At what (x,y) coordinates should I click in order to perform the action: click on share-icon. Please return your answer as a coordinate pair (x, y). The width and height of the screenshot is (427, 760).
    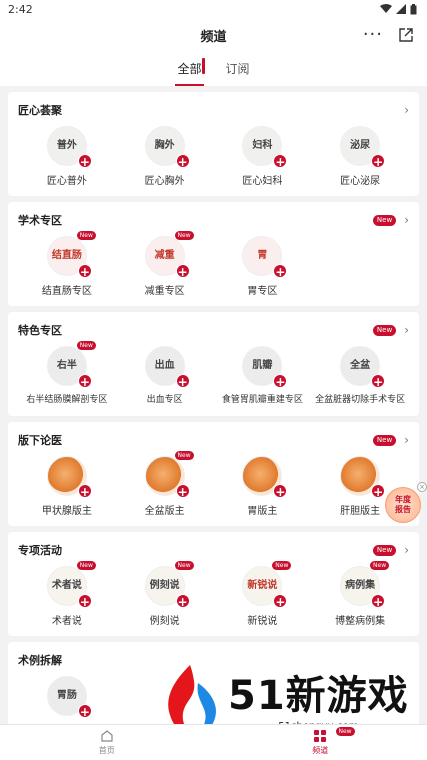
    Looking at the image, I should click on (406, 35).